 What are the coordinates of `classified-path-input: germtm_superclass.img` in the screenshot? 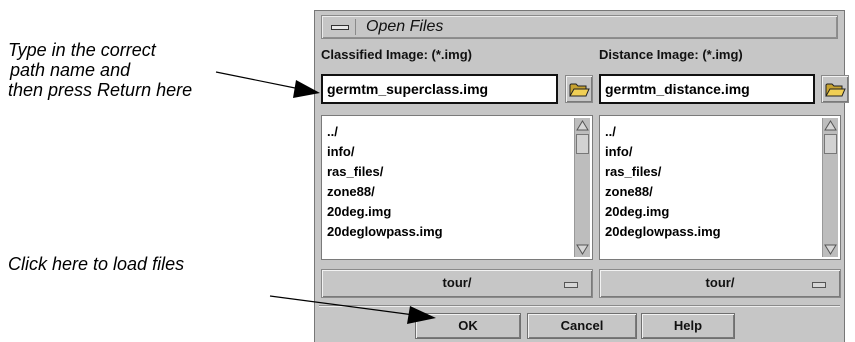 It's located at (439, 89).